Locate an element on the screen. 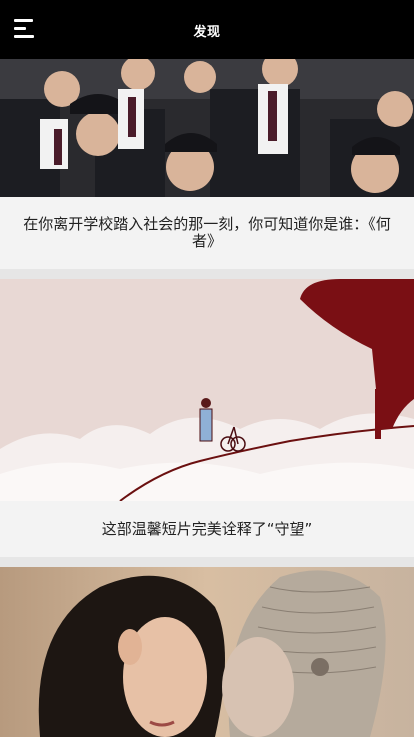  article-title: 在你离开学校踏入社会的那一刻，你可知道你是谁：《何者》 is located at coordinates (207, 233).